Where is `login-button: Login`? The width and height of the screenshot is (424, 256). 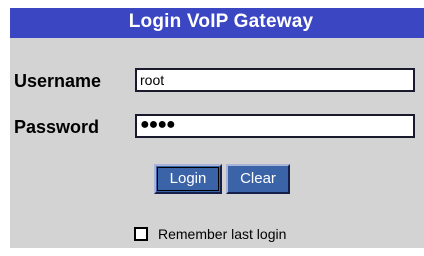
login-button: Login is located at coordinates (188, 179).